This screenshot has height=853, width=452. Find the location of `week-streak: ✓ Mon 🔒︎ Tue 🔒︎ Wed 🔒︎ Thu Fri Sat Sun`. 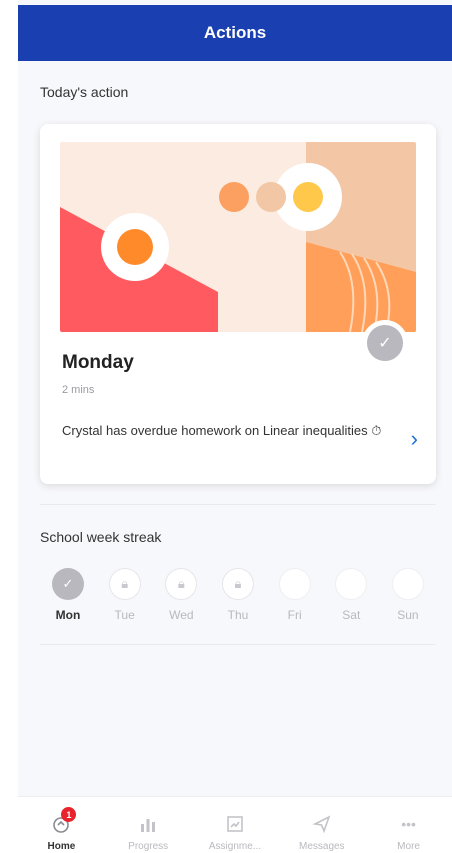

week-streak: ✓ Mon 🔒︎ Tue 🔒︎ Wed 🔒︎ Thu Fri Sat Sun is located at coordinates (238, 595).